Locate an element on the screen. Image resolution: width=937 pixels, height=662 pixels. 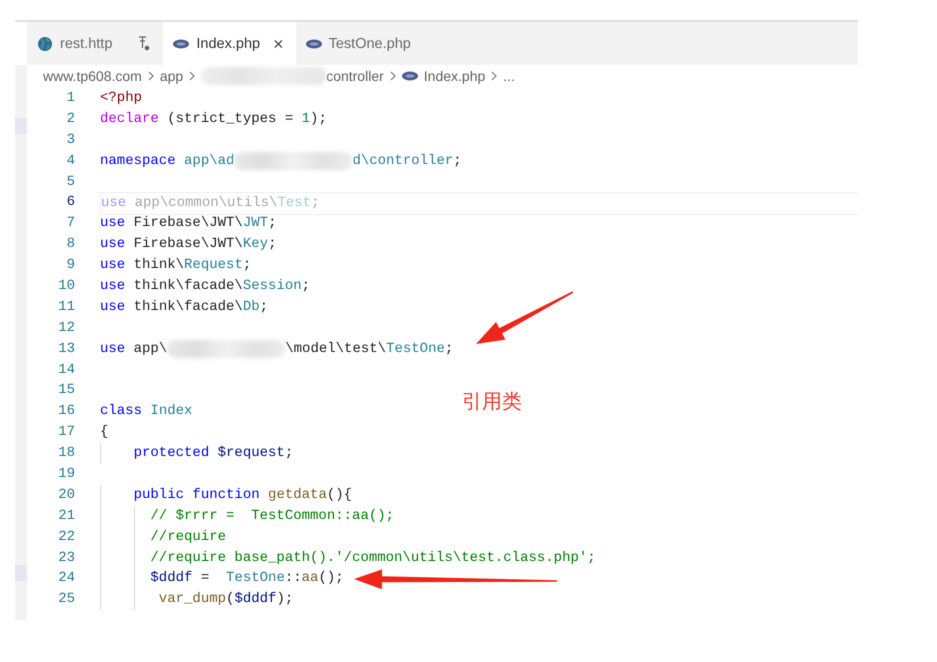
line-number: 16 is located at coordinates (66, 412).